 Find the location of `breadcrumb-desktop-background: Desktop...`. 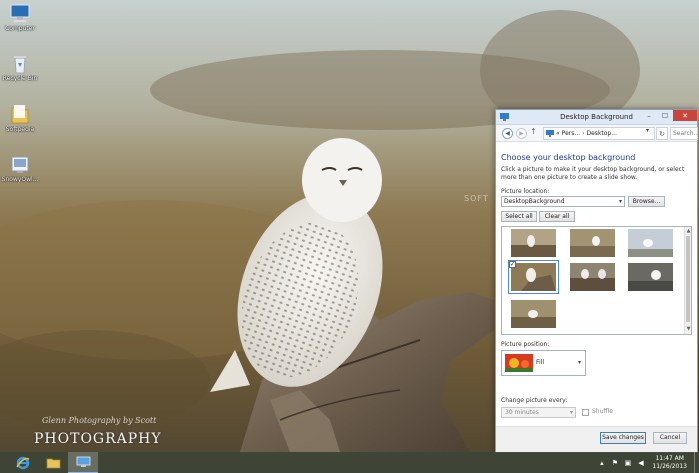

breadcrumb-desktop-background: Desktop... is located at coordinates (602, 133).